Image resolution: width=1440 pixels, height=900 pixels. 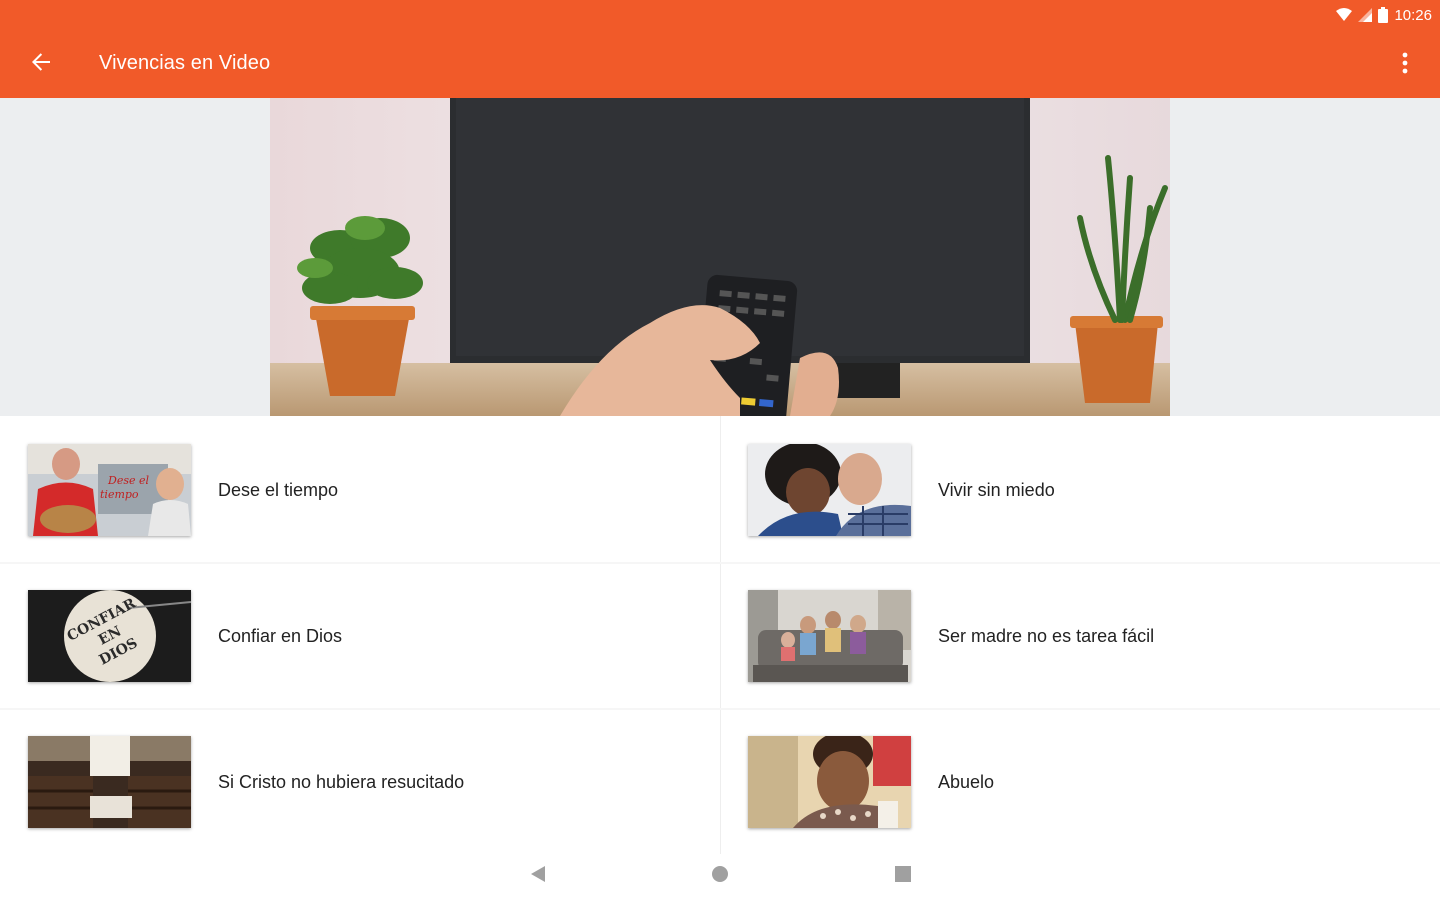 I want to click on video-title: Si Cristo no hubiera resucitado, so click(x=341, y=782).